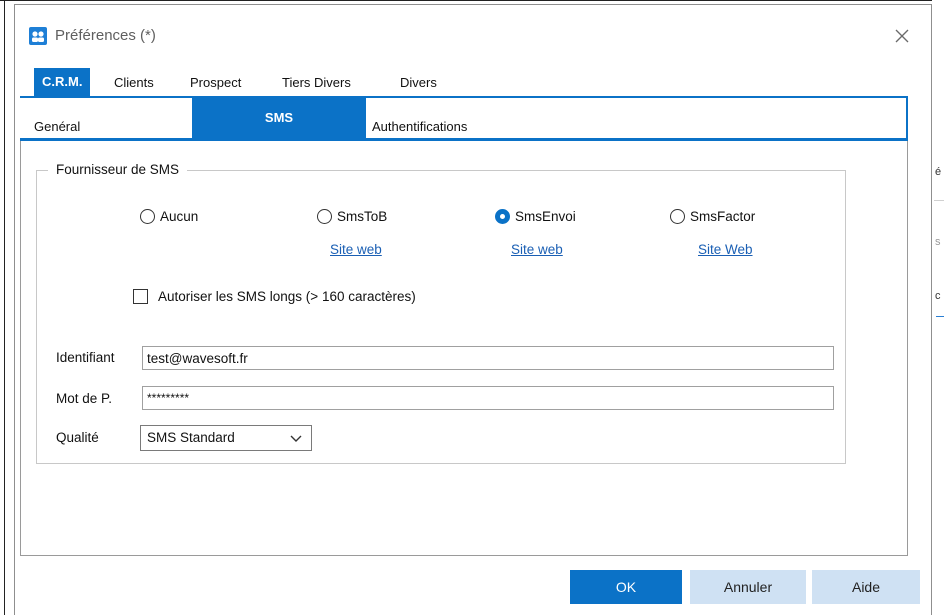 This screenshot has height=615, width=945. I want to click on radio-smsenvoi: SmsEnvoi, so click(535, 216).